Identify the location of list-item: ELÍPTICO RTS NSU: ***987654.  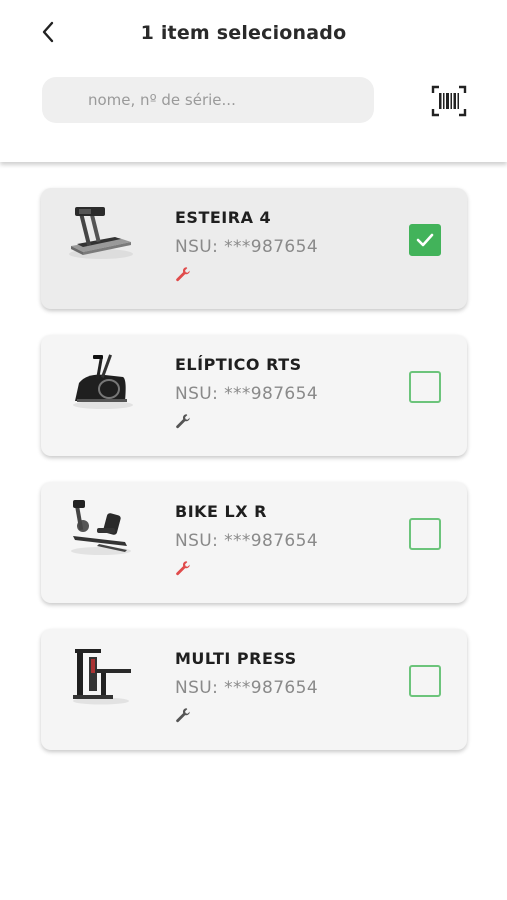
(254, 395).